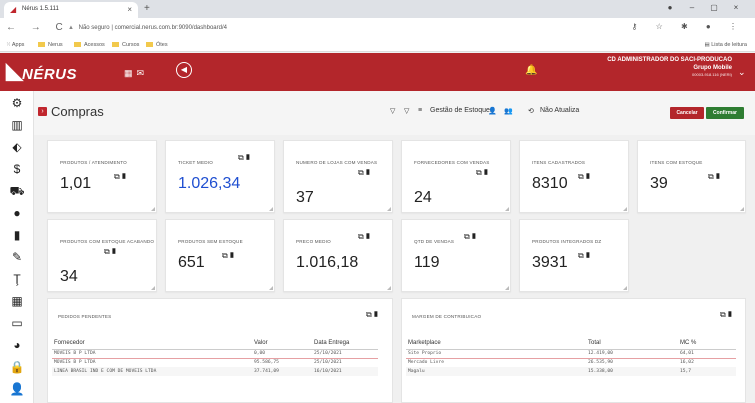 This screenshot has height=403, width=755. I want to click on column-header: Data Entrega, so click(345, 343).